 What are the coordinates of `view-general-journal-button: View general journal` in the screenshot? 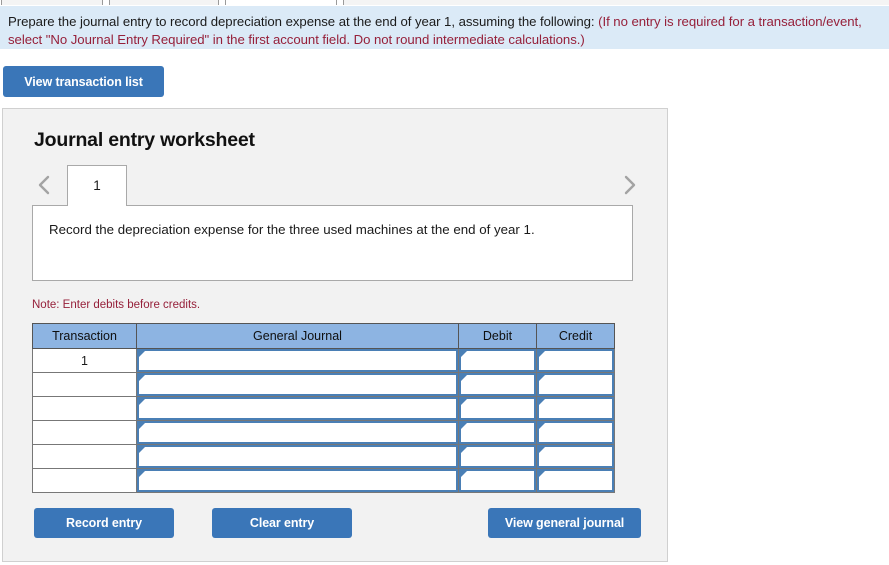 It's located at (564, 523).